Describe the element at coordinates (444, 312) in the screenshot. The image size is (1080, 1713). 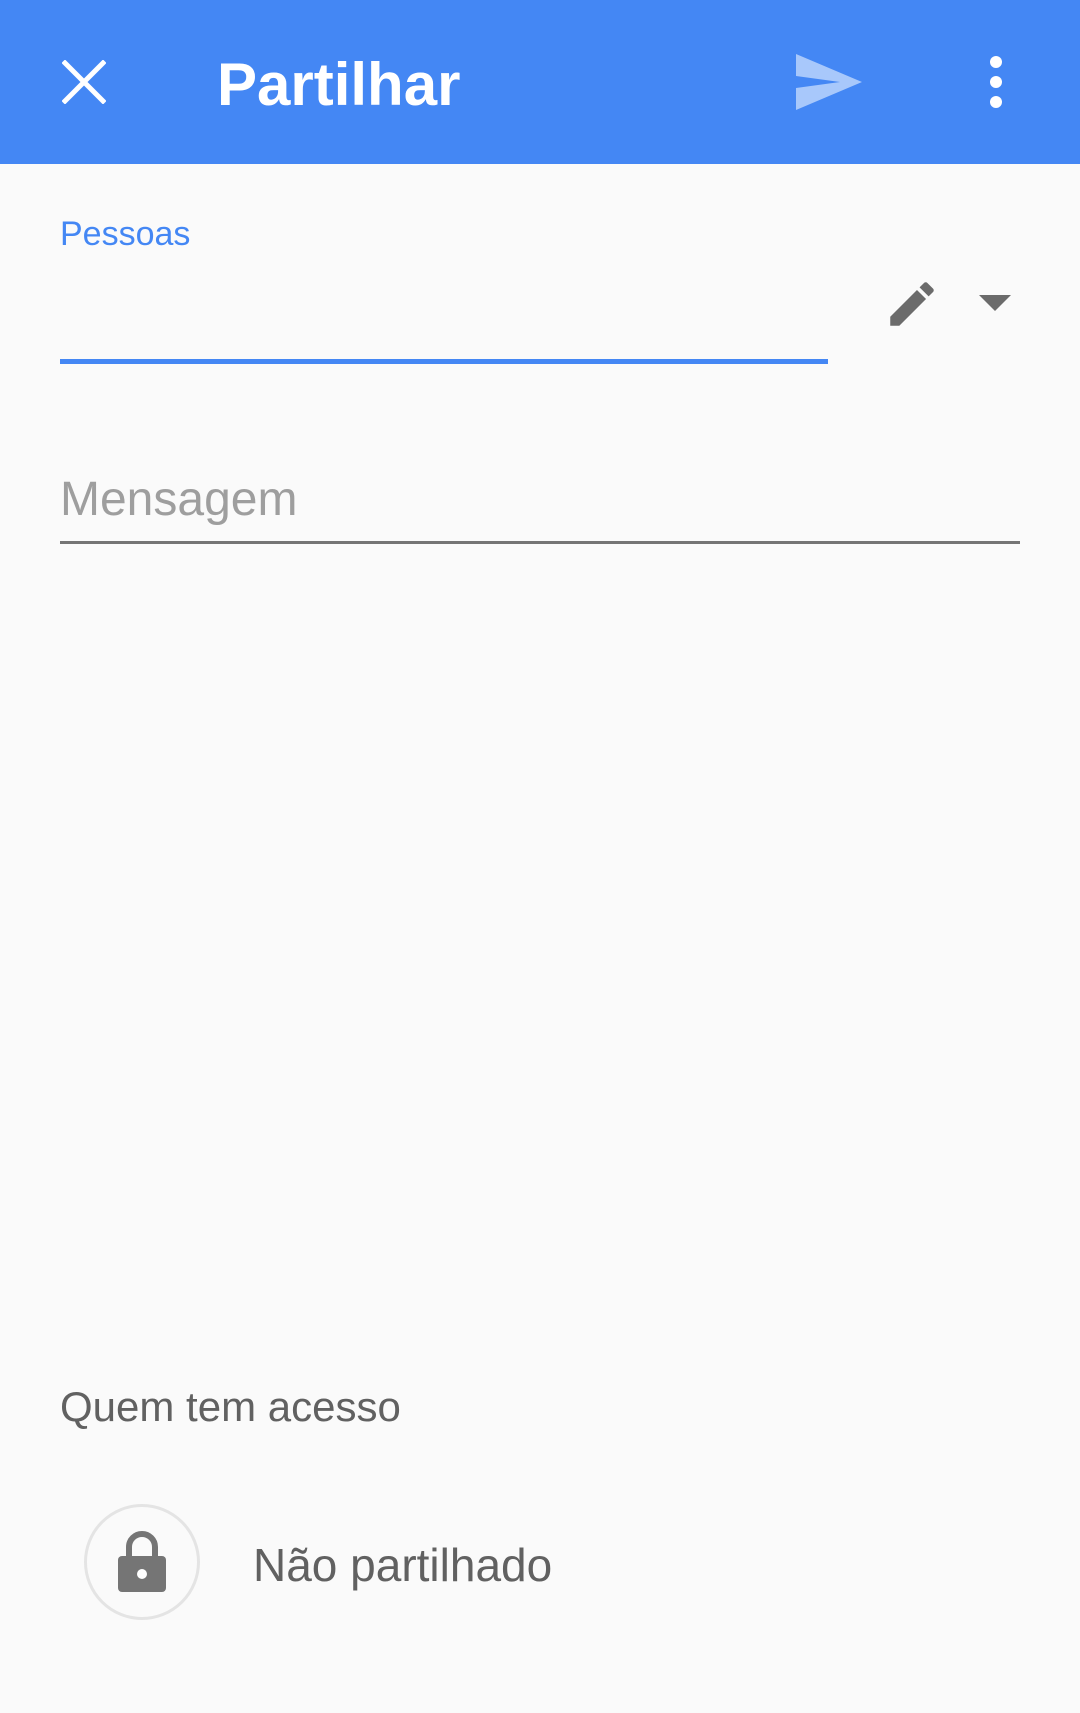
I see `people-input` at that location.